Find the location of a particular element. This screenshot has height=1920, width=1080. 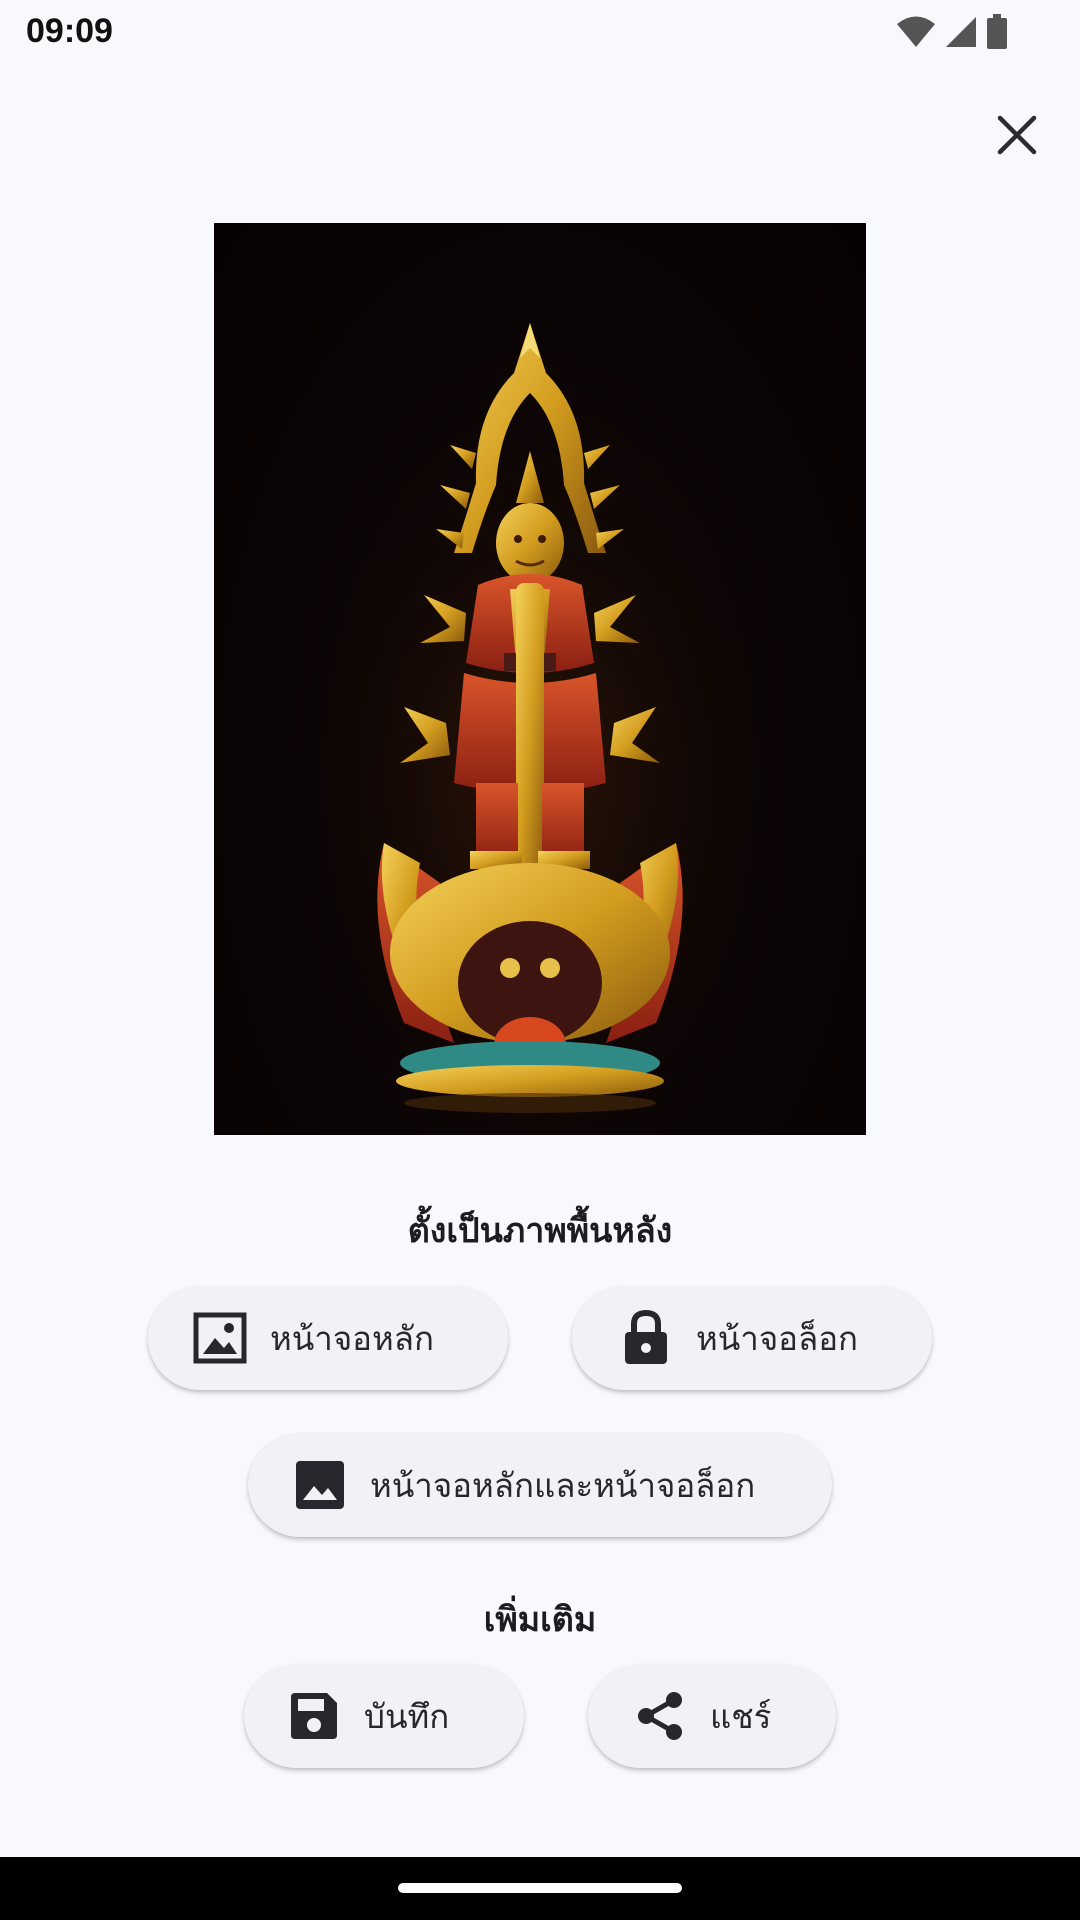

status-icons is located at coordinates (952, 34).